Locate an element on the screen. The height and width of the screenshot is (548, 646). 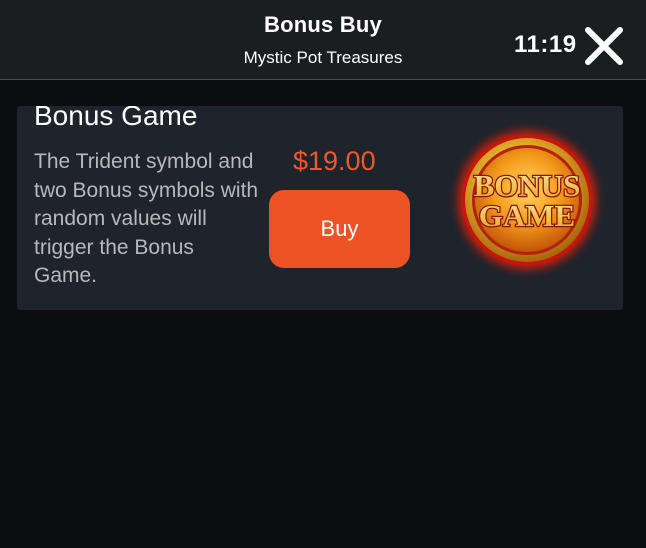
clock: 11:19 is located at coordinates (545, 44).